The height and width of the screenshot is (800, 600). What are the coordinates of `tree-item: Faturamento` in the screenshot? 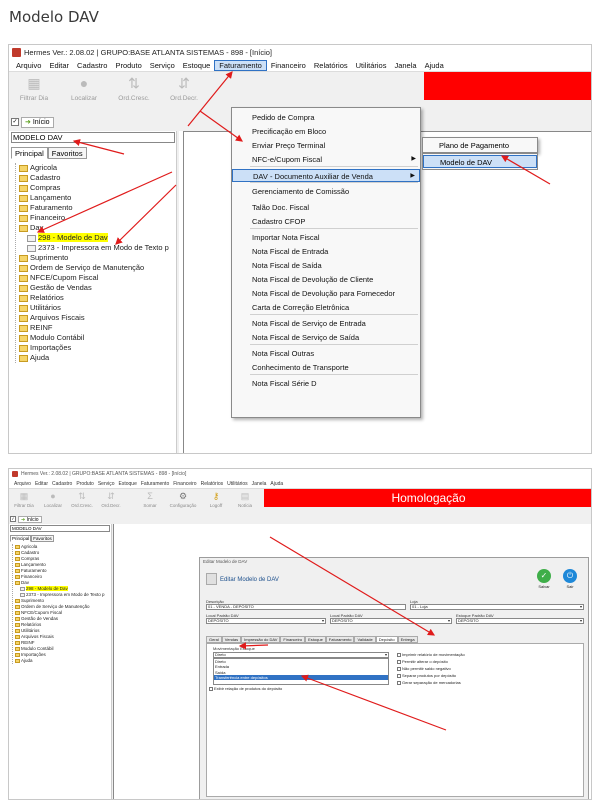 It's located at (95, 208).